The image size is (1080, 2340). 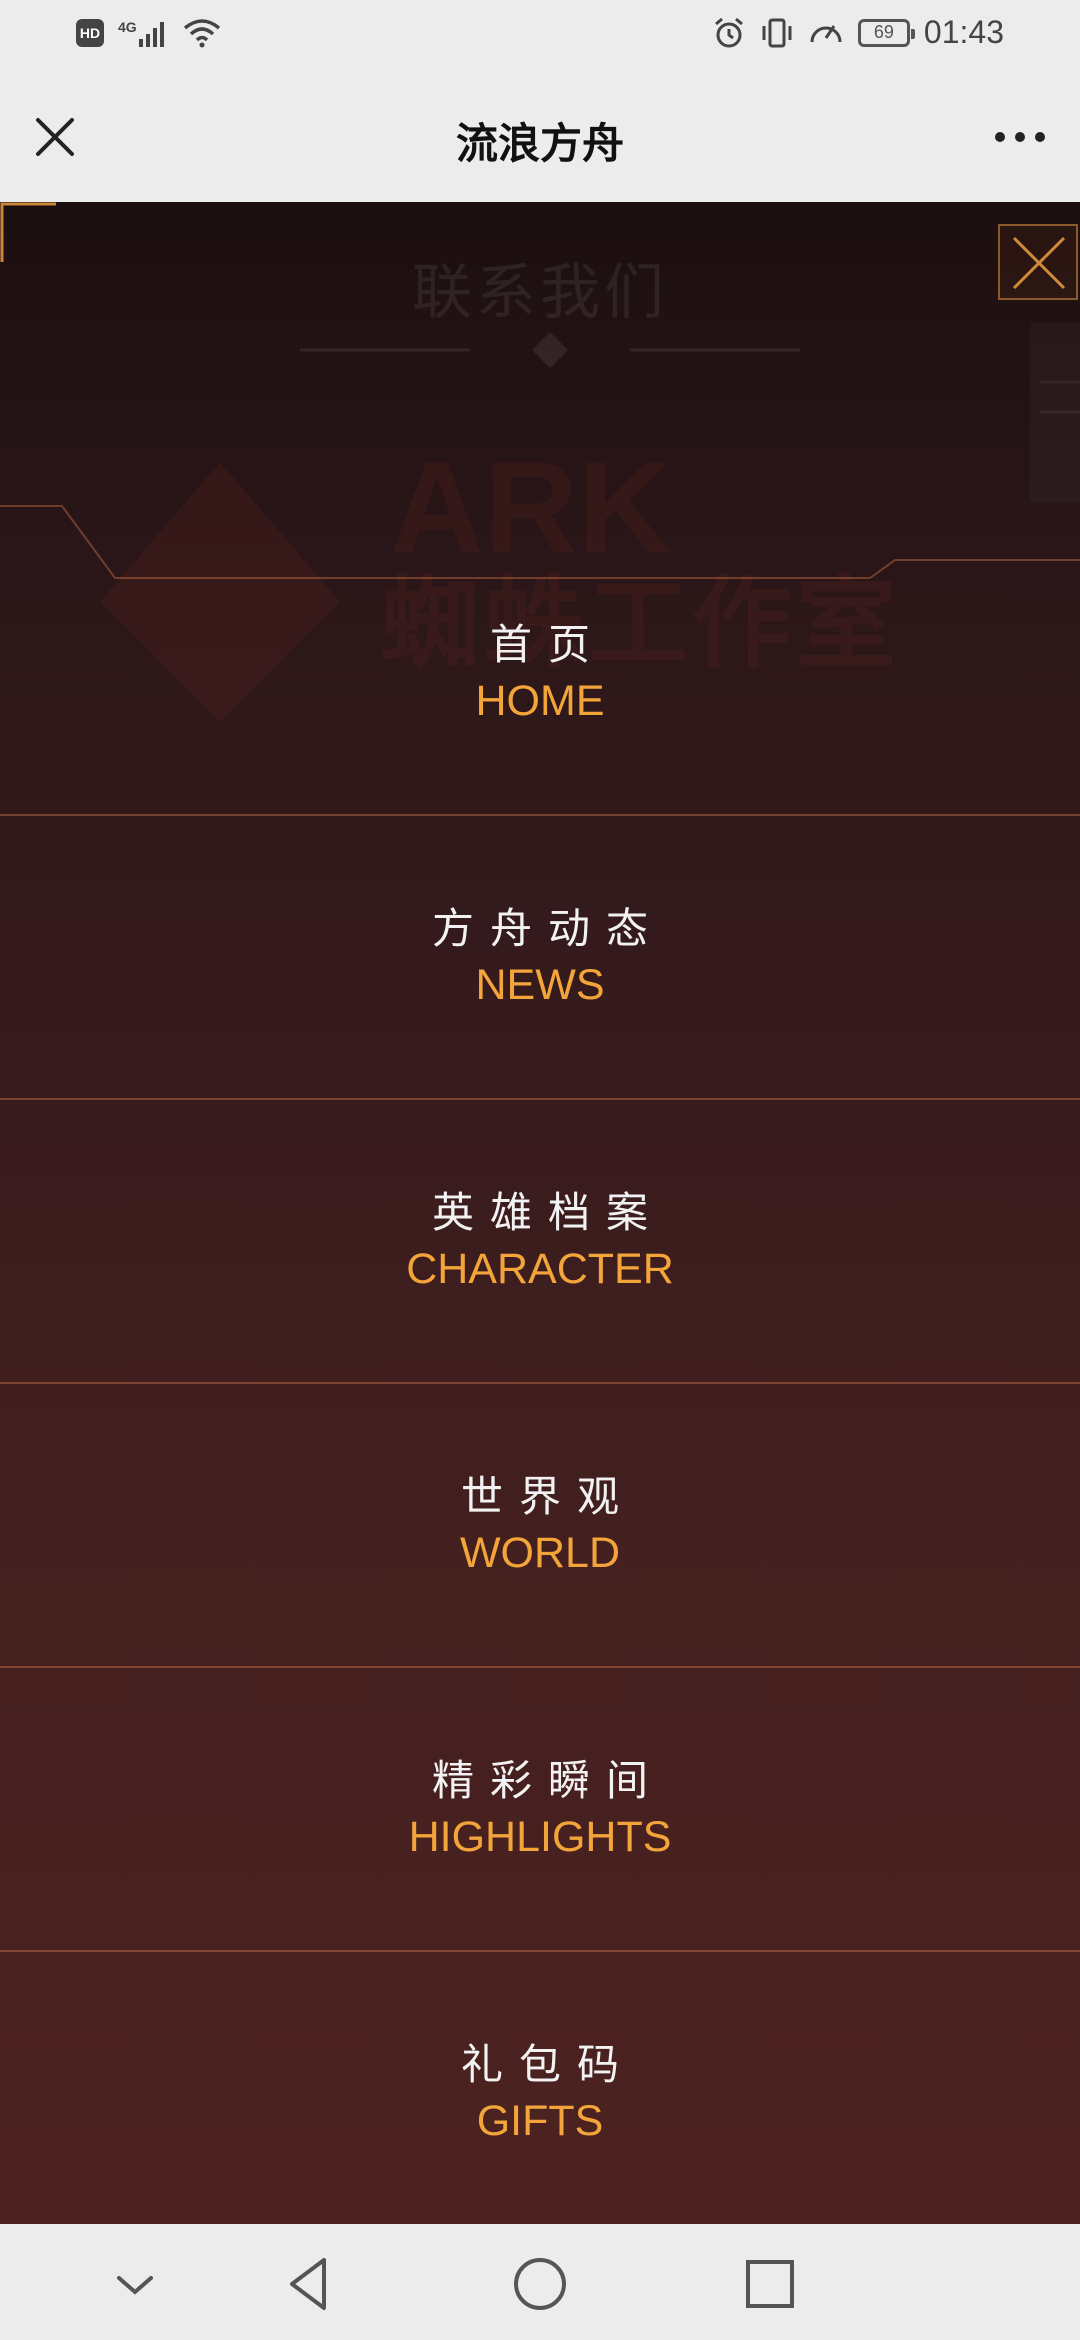 What do you see at coordinates (826, 33) in the screenshot?
I see `speed-icon` at bounding box center [826, 33].